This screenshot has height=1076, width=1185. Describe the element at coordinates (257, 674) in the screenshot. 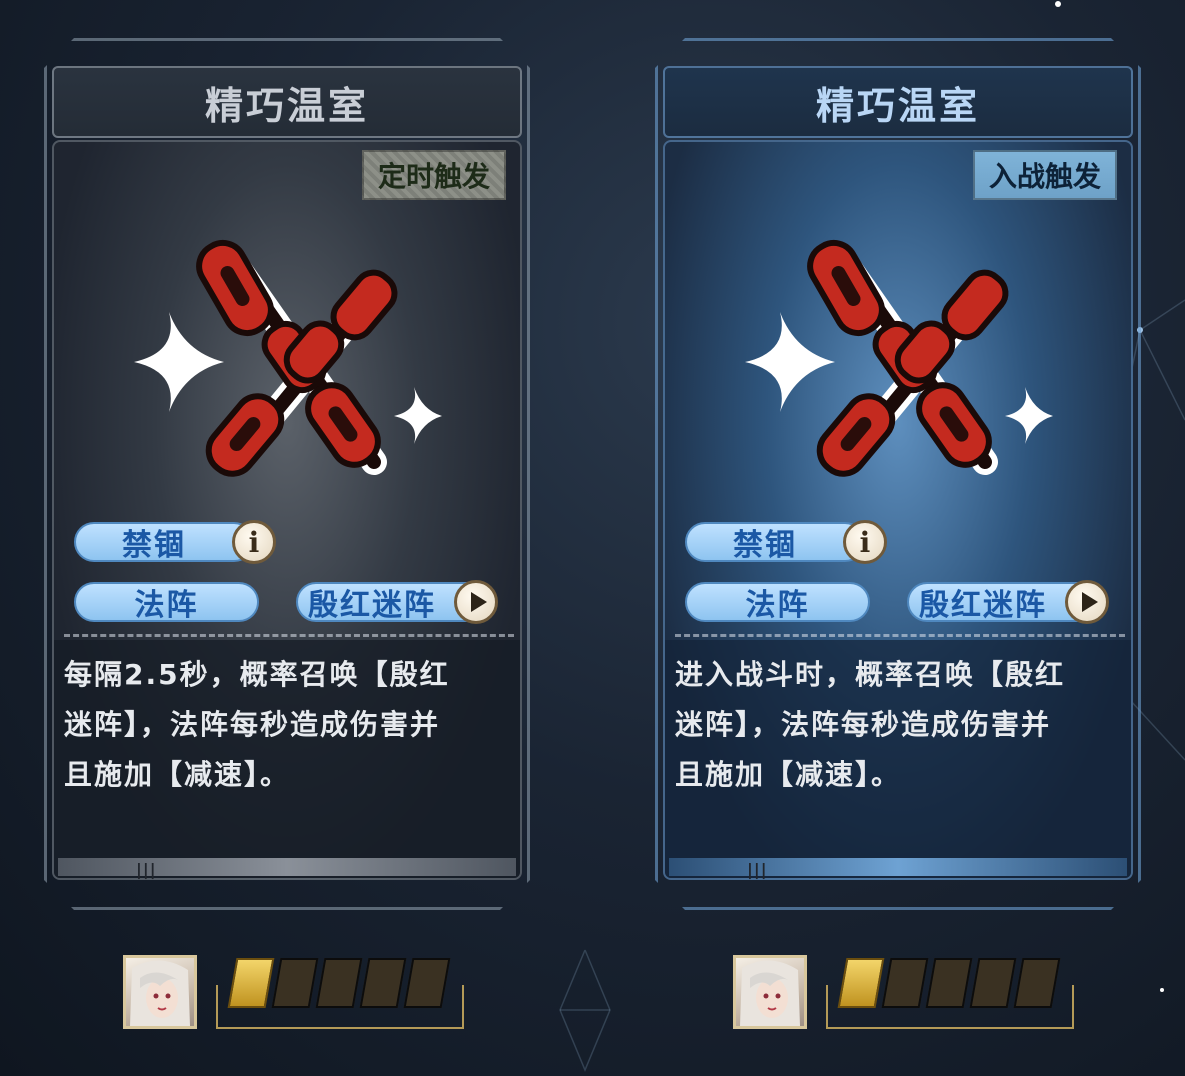

I see `description-line: 每隔2.5秒，概率召唤【殷红` at that location.